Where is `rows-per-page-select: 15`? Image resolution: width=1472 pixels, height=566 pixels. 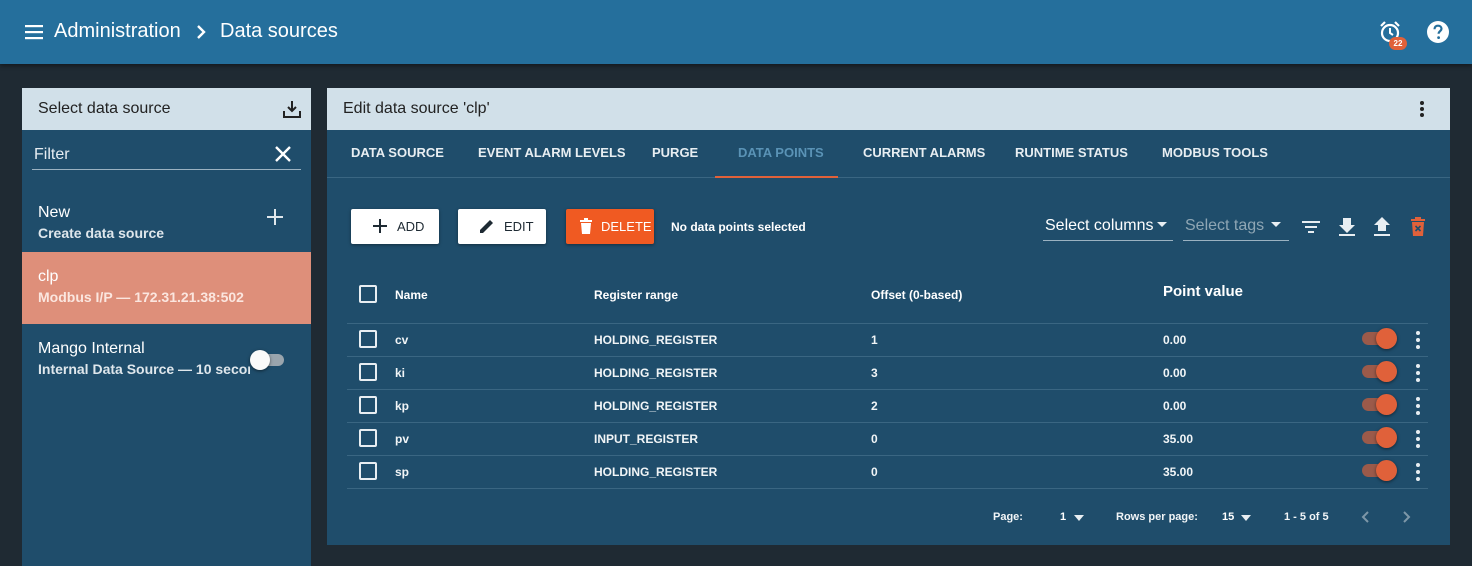 rows-per-page-select: 15 is located at coordinates (1238, 517).